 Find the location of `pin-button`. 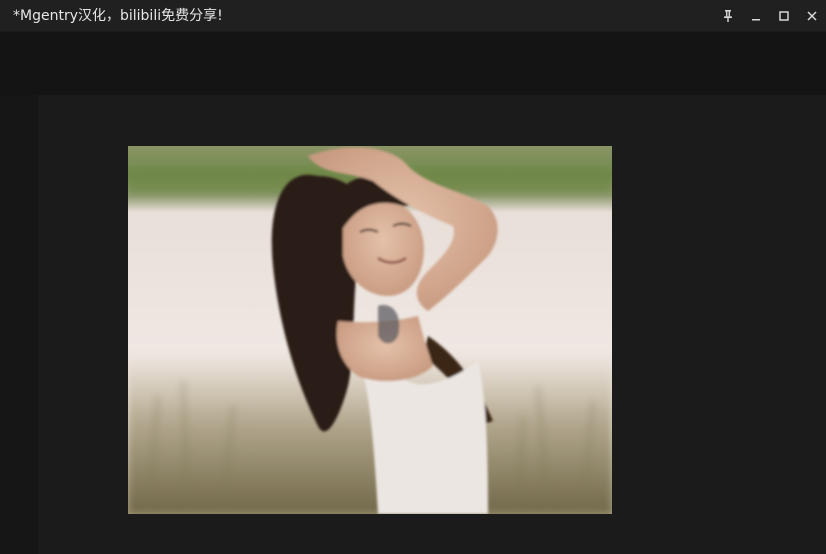

pin-button is located at coordinates (728, 16).